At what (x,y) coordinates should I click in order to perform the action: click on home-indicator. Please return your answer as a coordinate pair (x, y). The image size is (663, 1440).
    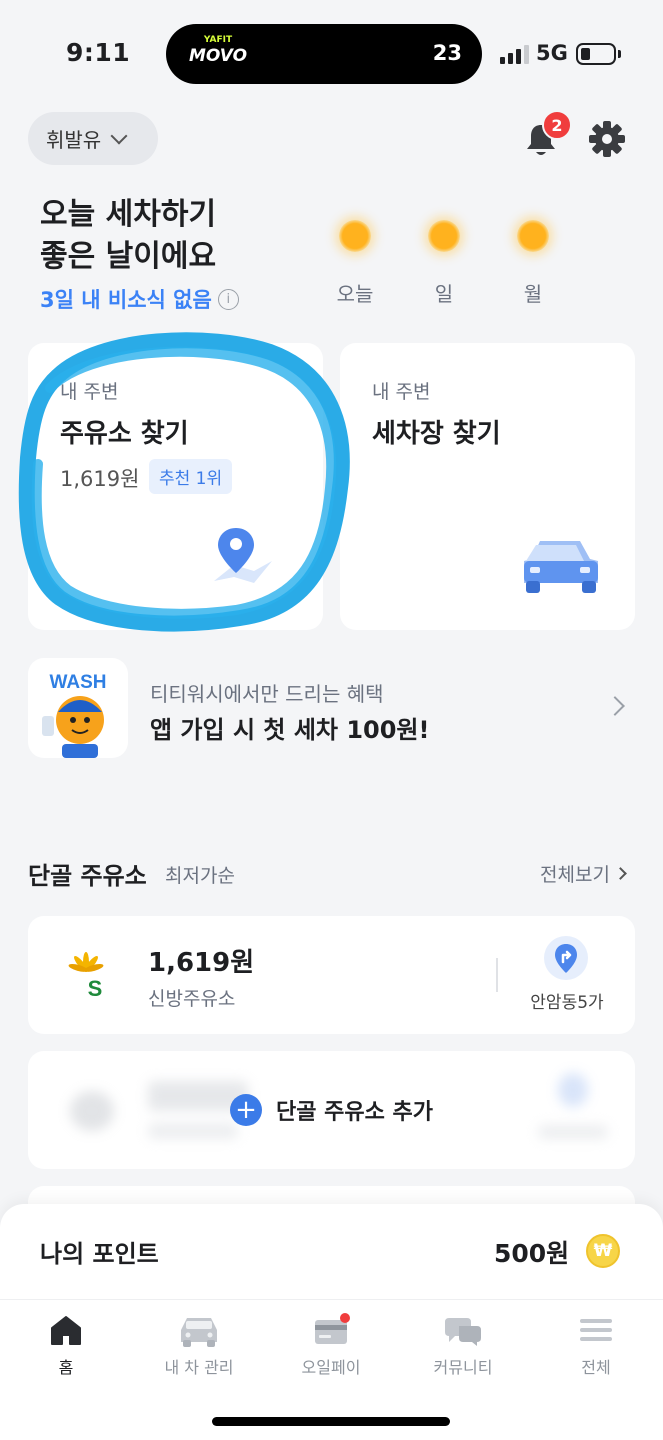
    Looking at the image, I should click on (331, 1421).